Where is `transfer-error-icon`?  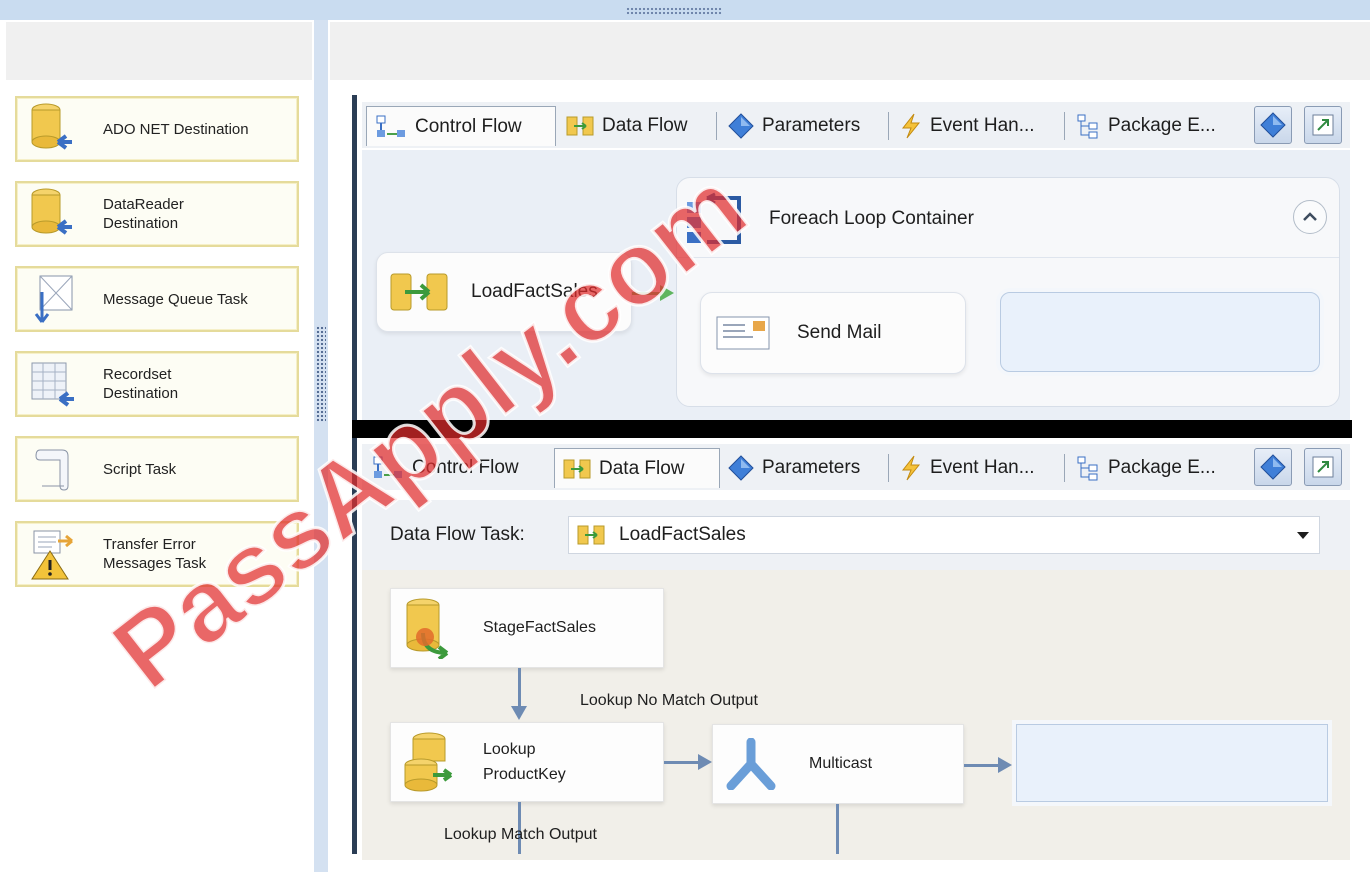
transfer-error-icon is located at coordinates (52, 554).